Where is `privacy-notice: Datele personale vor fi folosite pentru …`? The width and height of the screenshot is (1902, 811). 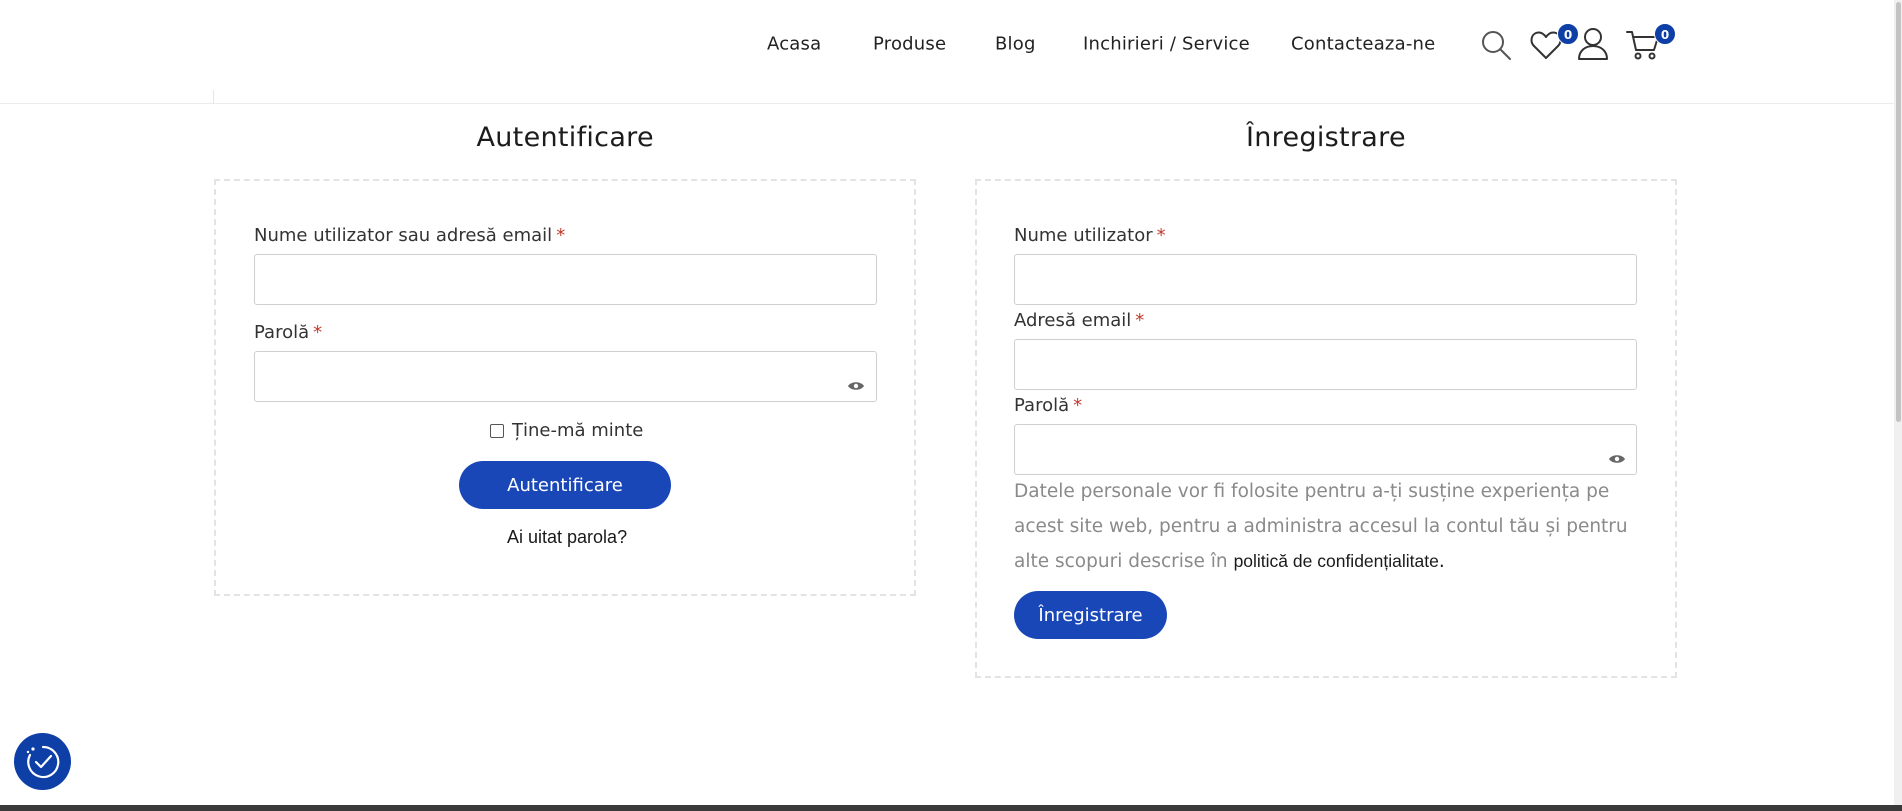
privacy-notice: Datele personale vor fi folosite pentru … is located at coordinates (1324, 526).